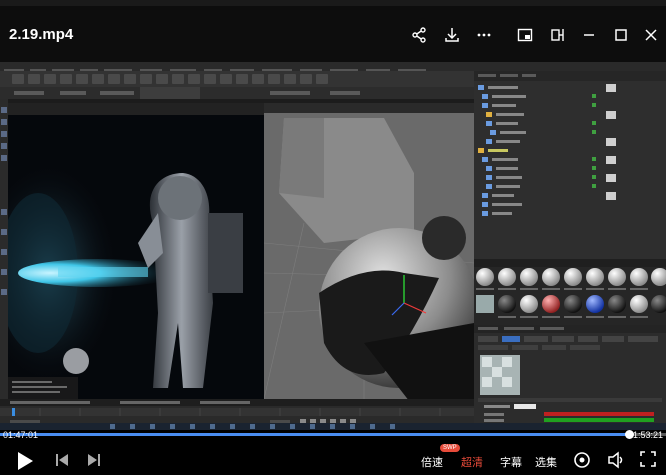  I want to click on progress-bar, so click(333, 434).